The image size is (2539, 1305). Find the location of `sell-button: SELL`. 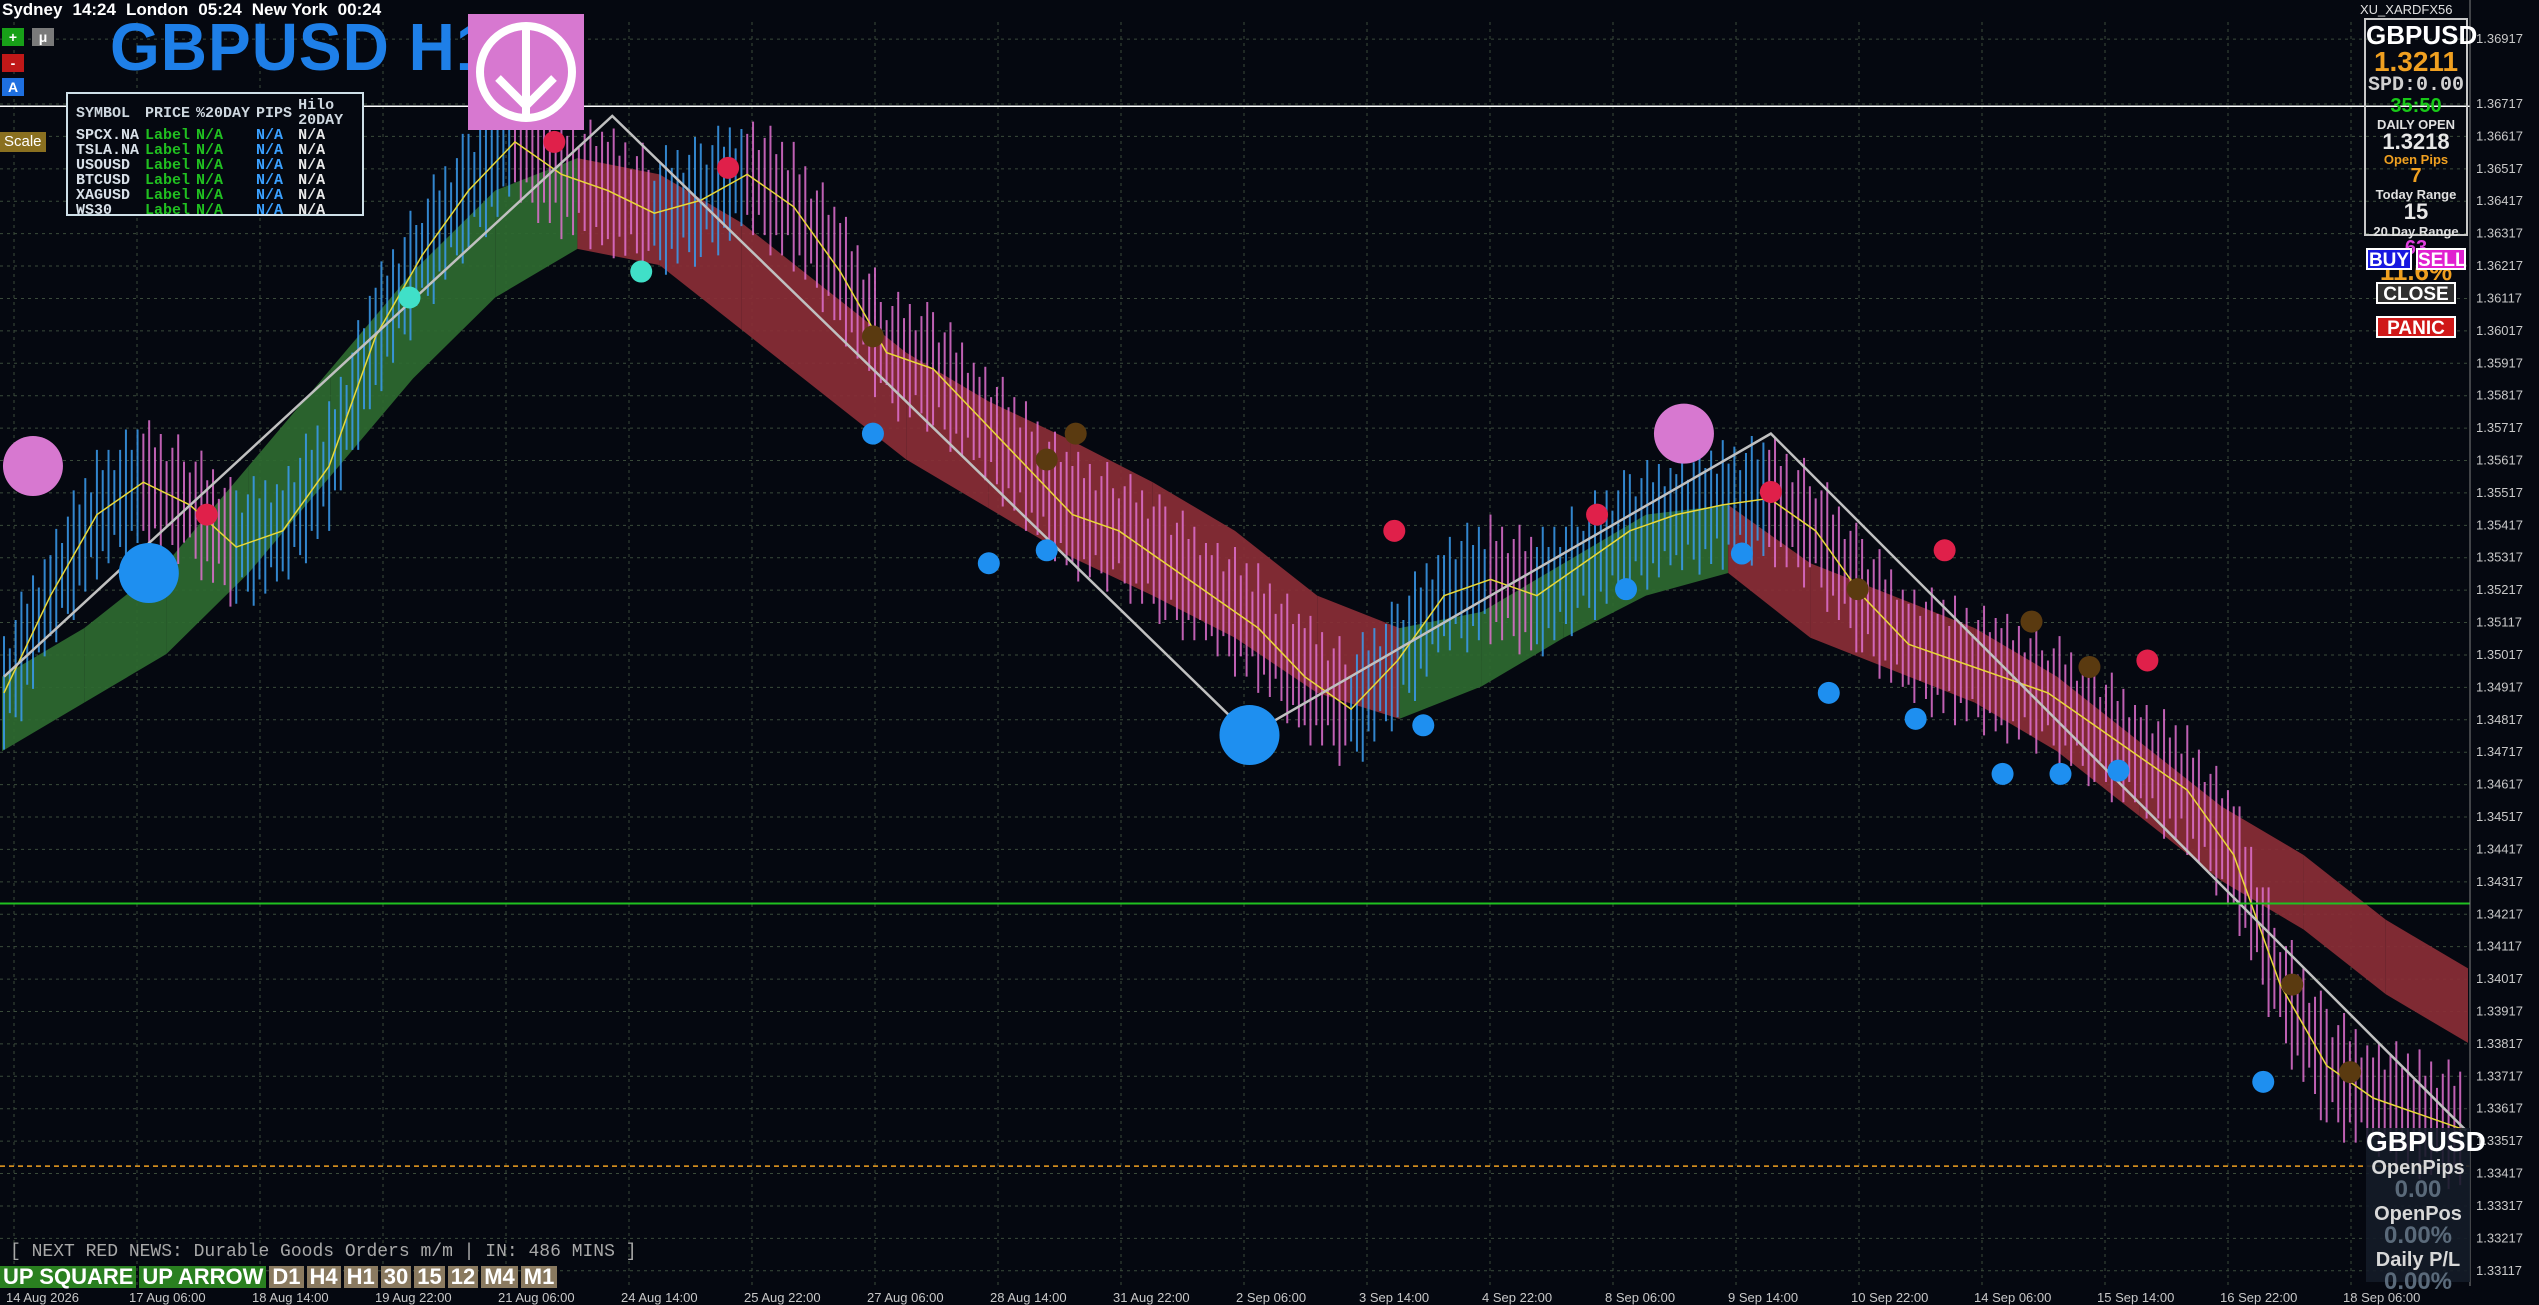

sell-button: SELL is located at coordinates (2441, 259).